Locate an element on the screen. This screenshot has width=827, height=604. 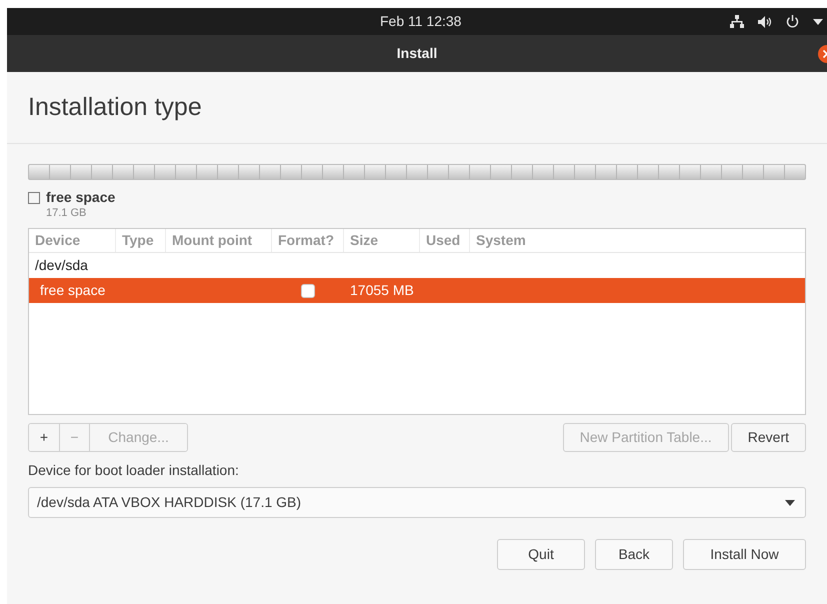
column-header: Size is located at coordinates (382, 240).